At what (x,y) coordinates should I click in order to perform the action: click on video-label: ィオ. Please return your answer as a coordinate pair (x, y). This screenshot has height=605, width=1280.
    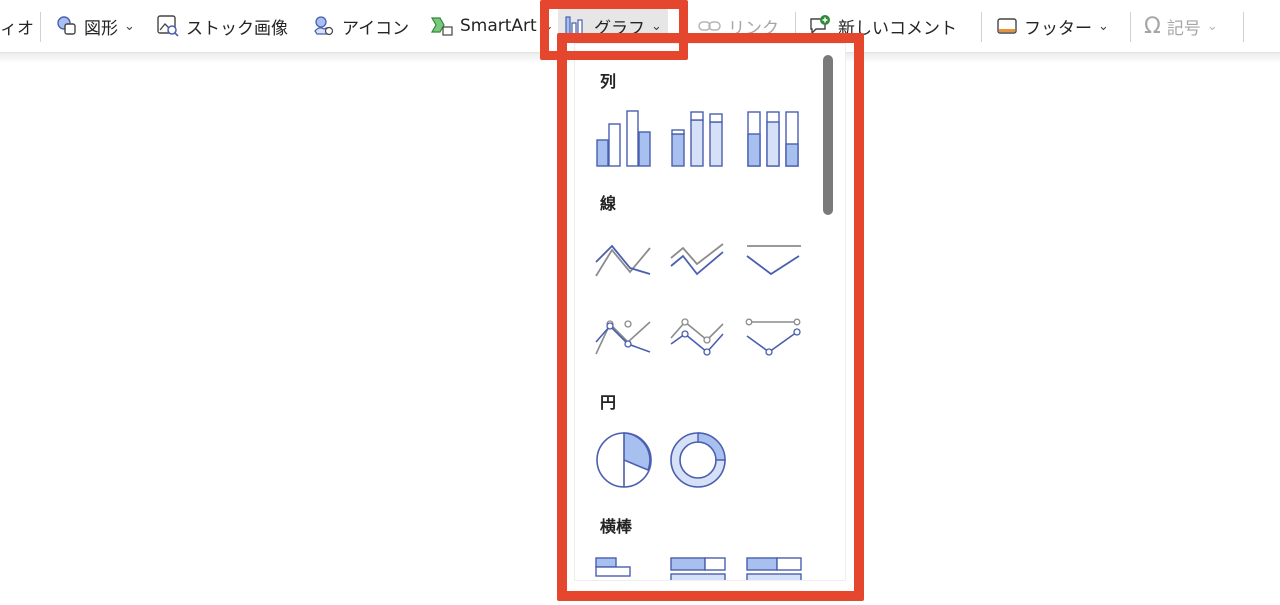
    Looking at the image, I should click on (17, 28).